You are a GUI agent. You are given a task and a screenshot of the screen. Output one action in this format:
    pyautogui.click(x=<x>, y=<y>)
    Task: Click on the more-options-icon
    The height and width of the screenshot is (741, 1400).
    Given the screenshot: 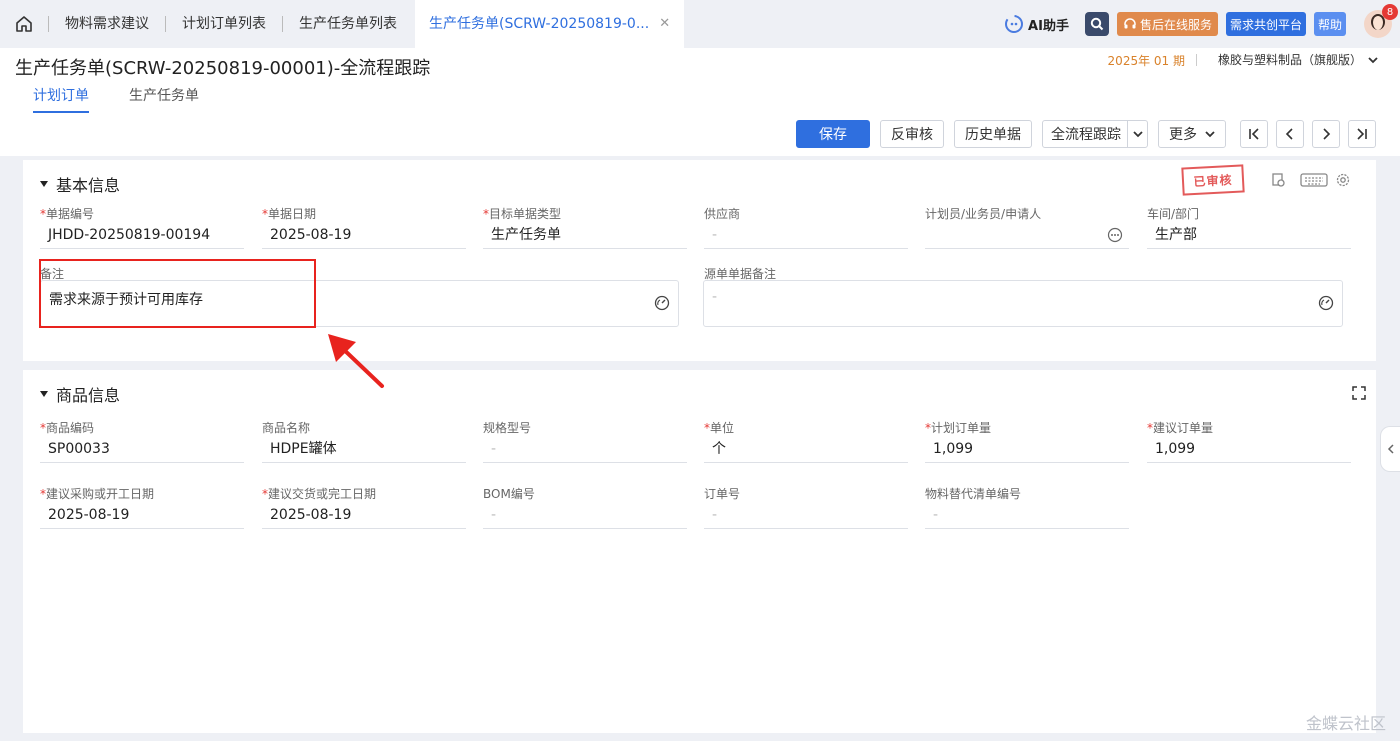 What is the action you would take?
    pyautogui.click(x=1115, y=235)
    